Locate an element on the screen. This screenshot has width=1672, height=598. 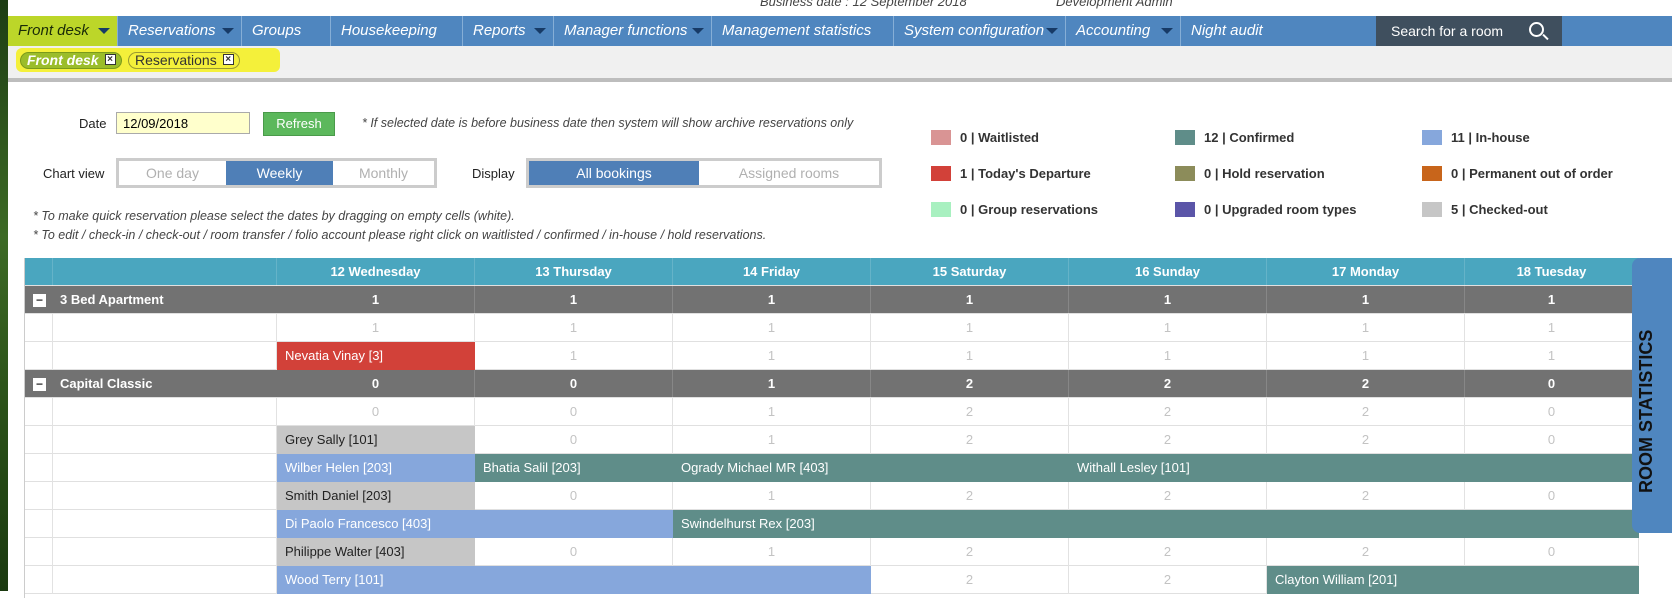
booking-bar: Clayton William [201] is located at coordinates (1453, 580).